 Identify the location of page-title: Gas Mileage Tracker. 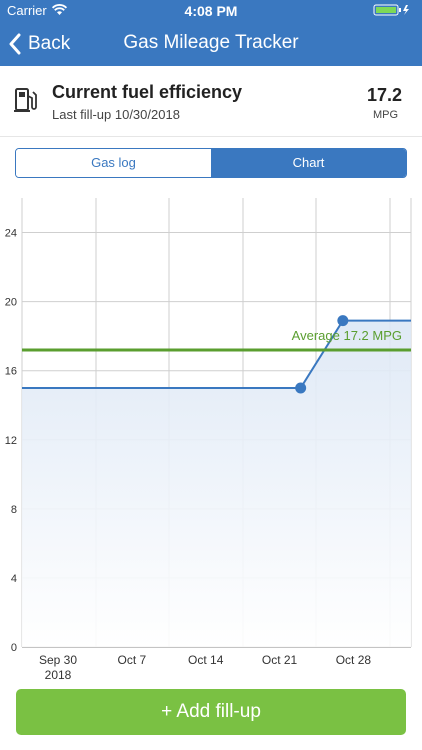
(211, 42).